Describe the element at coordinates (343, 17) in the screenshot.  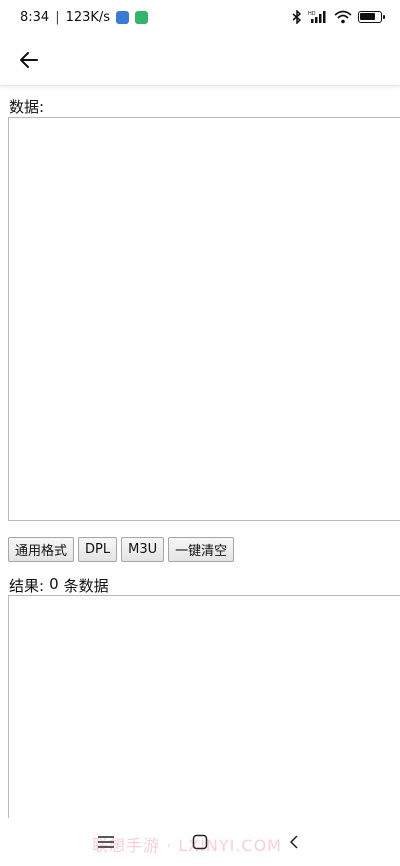
I see `wifi-icon` at that location.